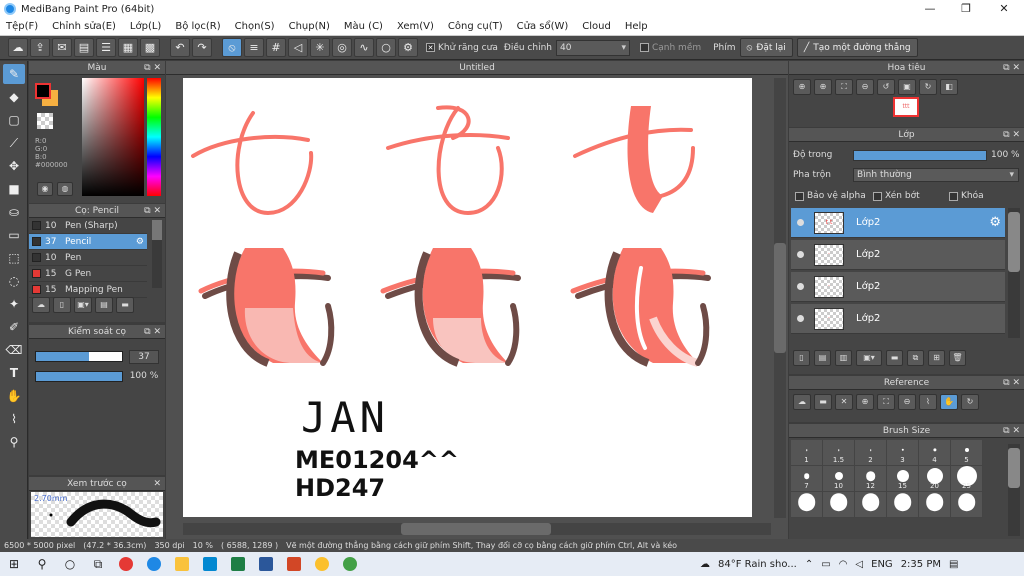  What do you see at coordinates (14, 281) in the screenshot?
I see `lasso-tool-icon: ◌` at bounding box center [14, 281].